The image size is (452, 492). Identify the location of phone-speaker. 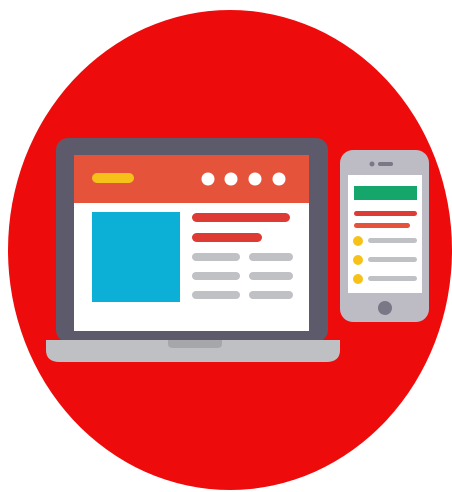
(385, 164).